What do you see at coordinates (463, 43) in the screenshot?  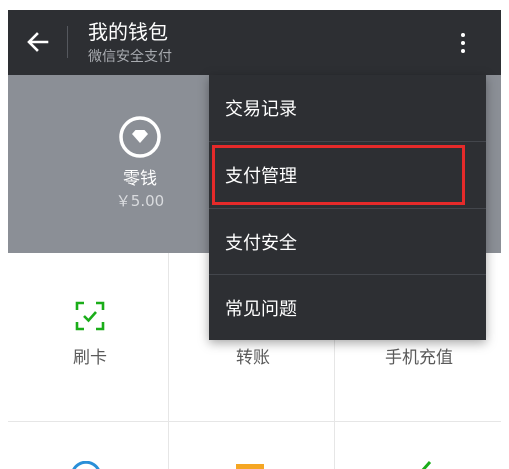 I see `more-options-button` at bounding box center [463, 43].